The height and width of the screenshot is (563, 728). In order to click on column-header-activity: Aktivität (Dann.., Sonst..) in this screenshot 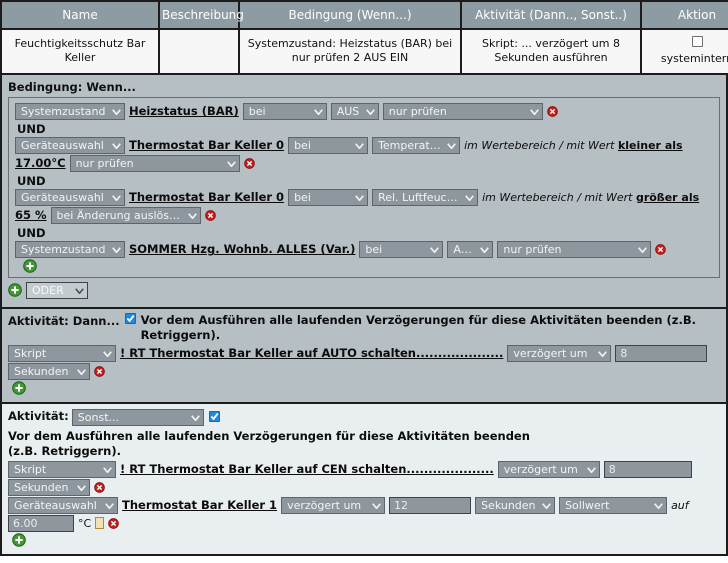, I will do `click(551, 15)`.